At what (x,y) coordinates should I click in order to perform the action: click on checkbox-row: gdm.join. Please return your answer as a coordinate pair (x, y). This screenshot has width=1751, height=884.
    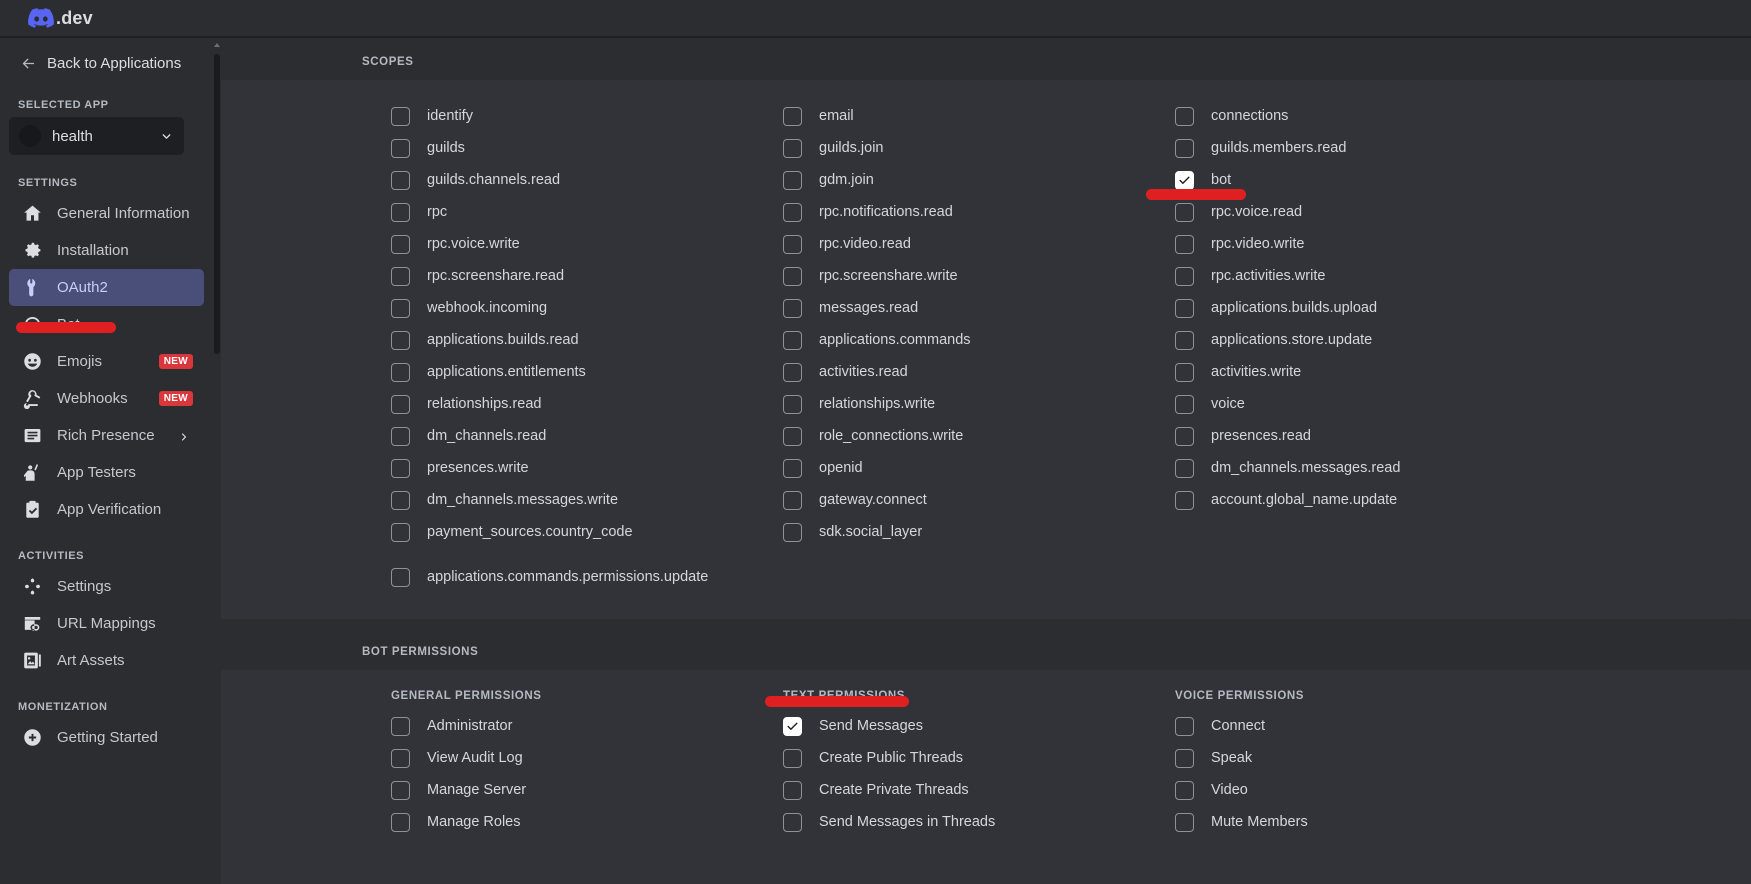
    Looking at the image, I should click on (964, 180).